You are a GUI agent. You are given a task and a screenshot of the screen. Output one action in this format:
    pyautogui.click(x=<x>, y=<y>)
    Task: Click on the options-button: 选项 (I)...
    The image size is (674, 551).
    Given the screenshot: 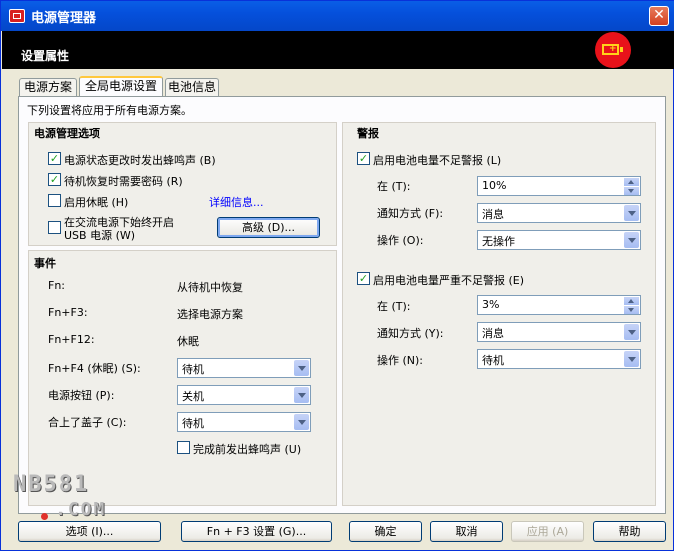 What is the action you would take?
    pyautogui.click(x=89, y=531)
    